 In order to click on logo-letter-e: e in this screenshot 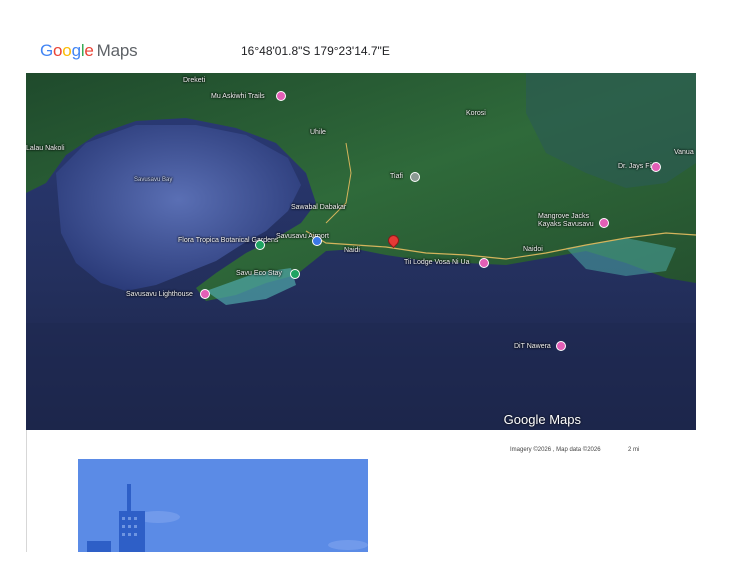, I will do `click(89, 50)`.